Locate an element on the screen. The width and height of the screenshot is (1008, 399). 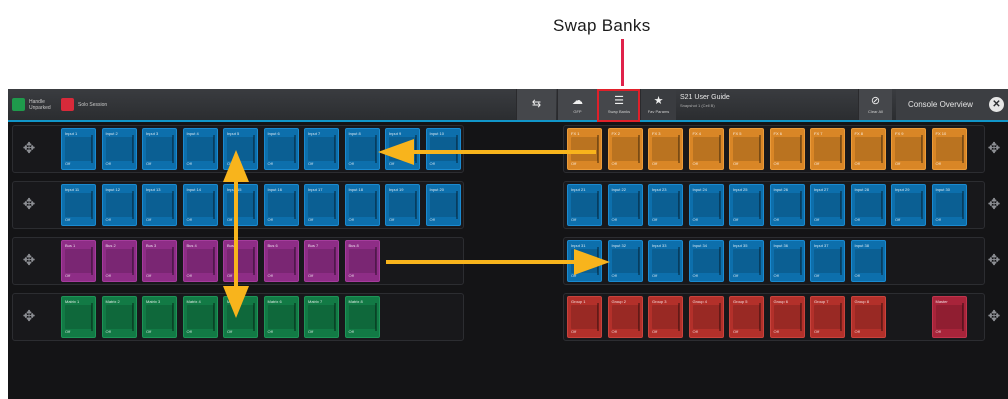
console-overview-button: Console Overview ✕ is located at coordinates (952, 104).